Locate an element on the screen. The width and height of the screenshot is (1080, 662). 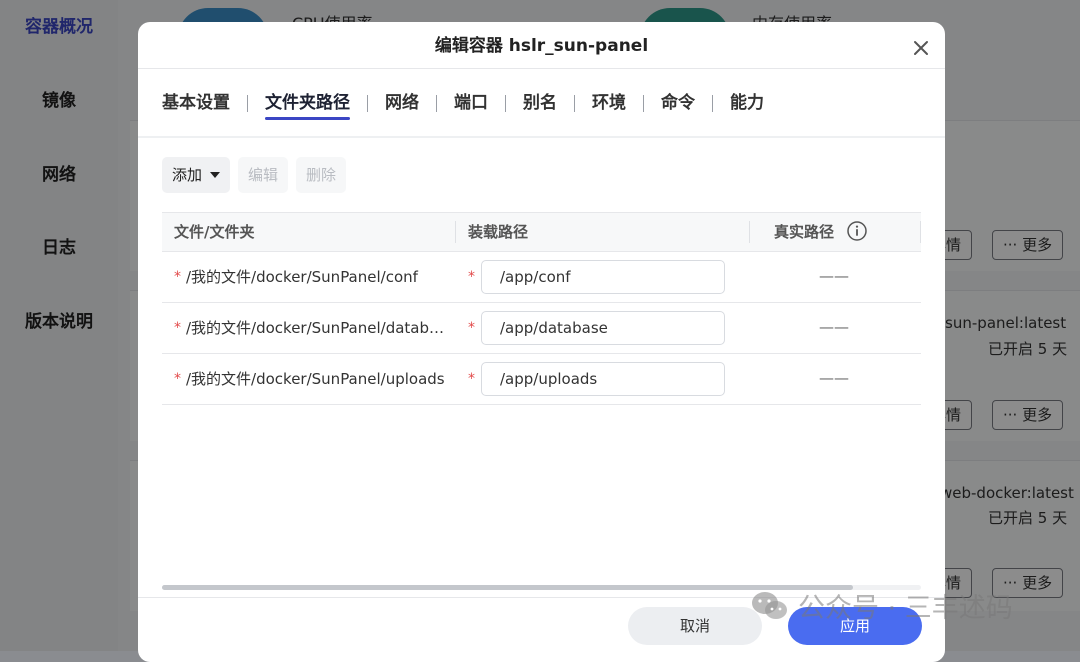
watermark-text: 公众号 · 三丰述码 is located at coordinates (905, 608).